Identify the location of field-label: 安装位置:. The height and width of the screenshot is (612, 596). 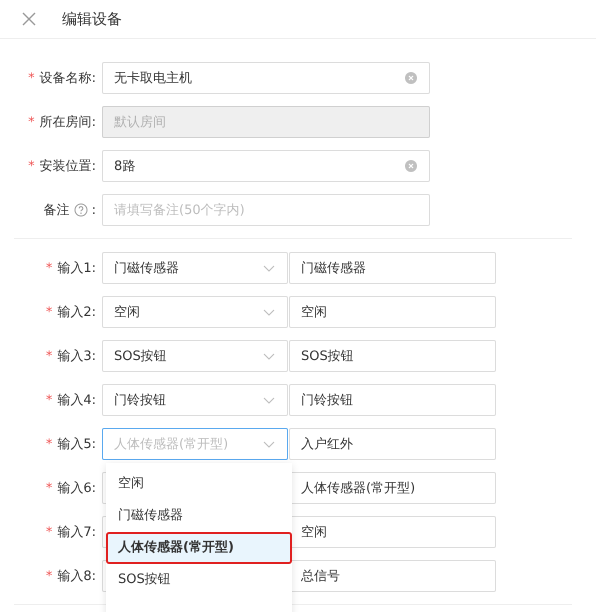
(68, 166).